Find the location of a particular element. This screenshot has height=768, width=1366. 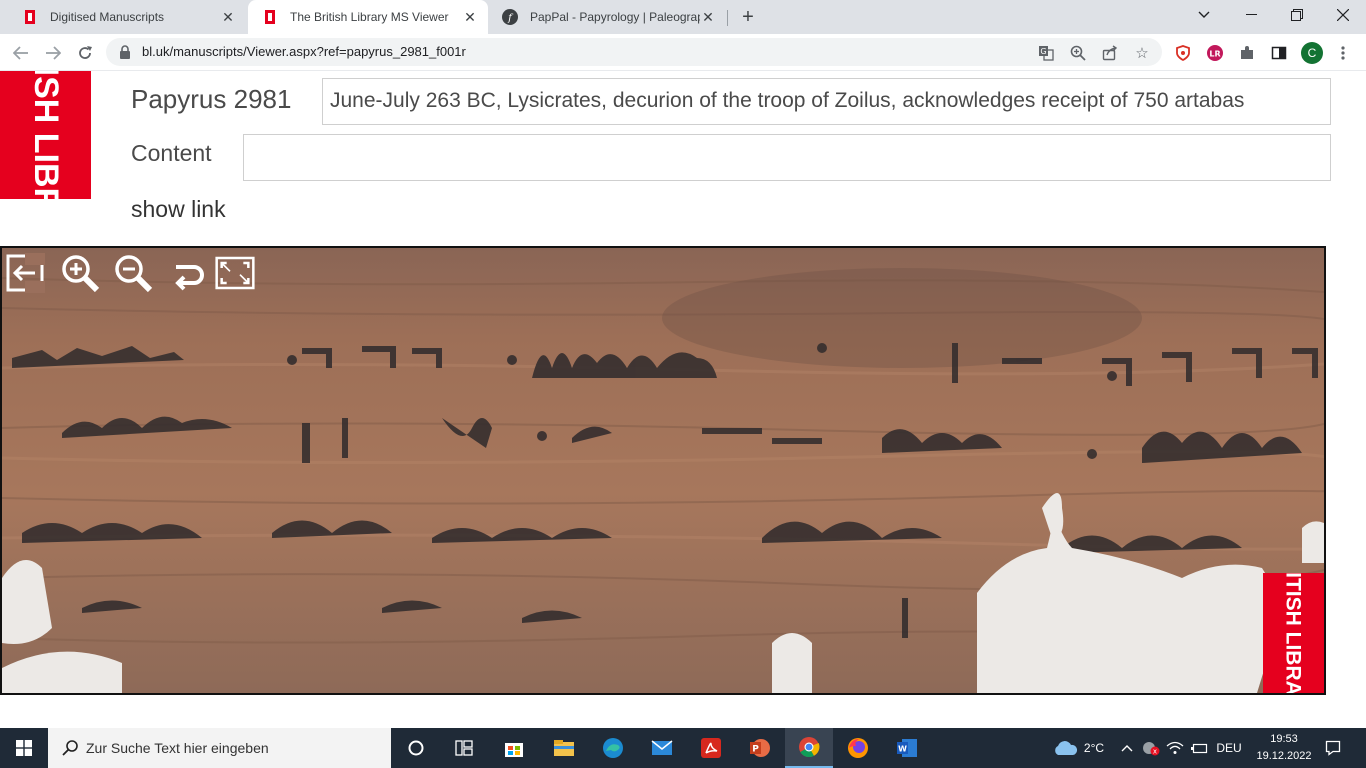

forward-icon is located at coordinates (53, 53).